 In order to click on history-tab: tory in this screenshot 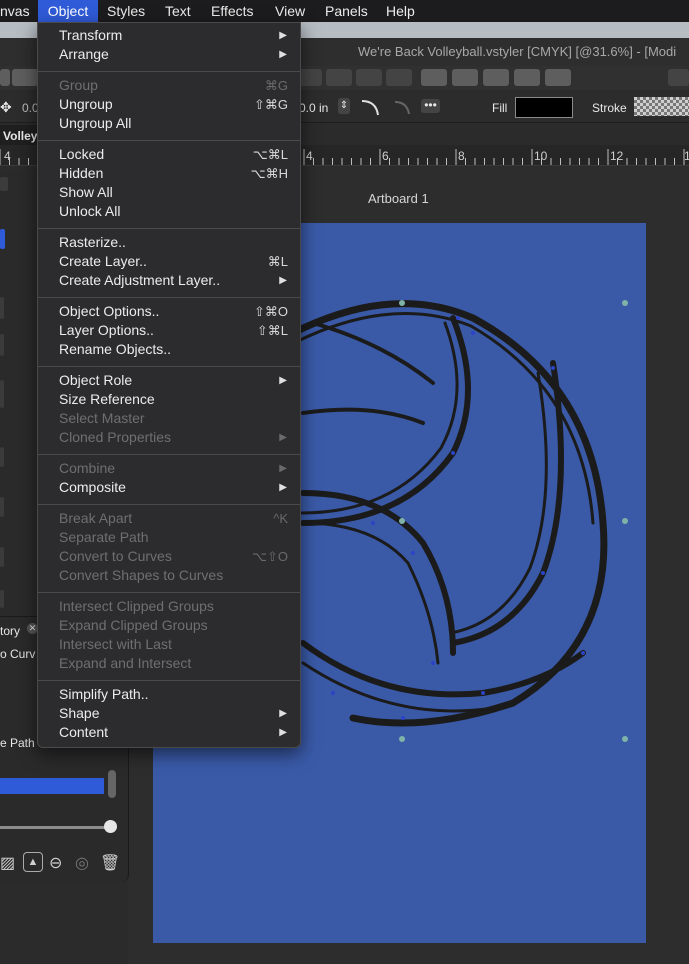, I will do `click(10, 631)`.